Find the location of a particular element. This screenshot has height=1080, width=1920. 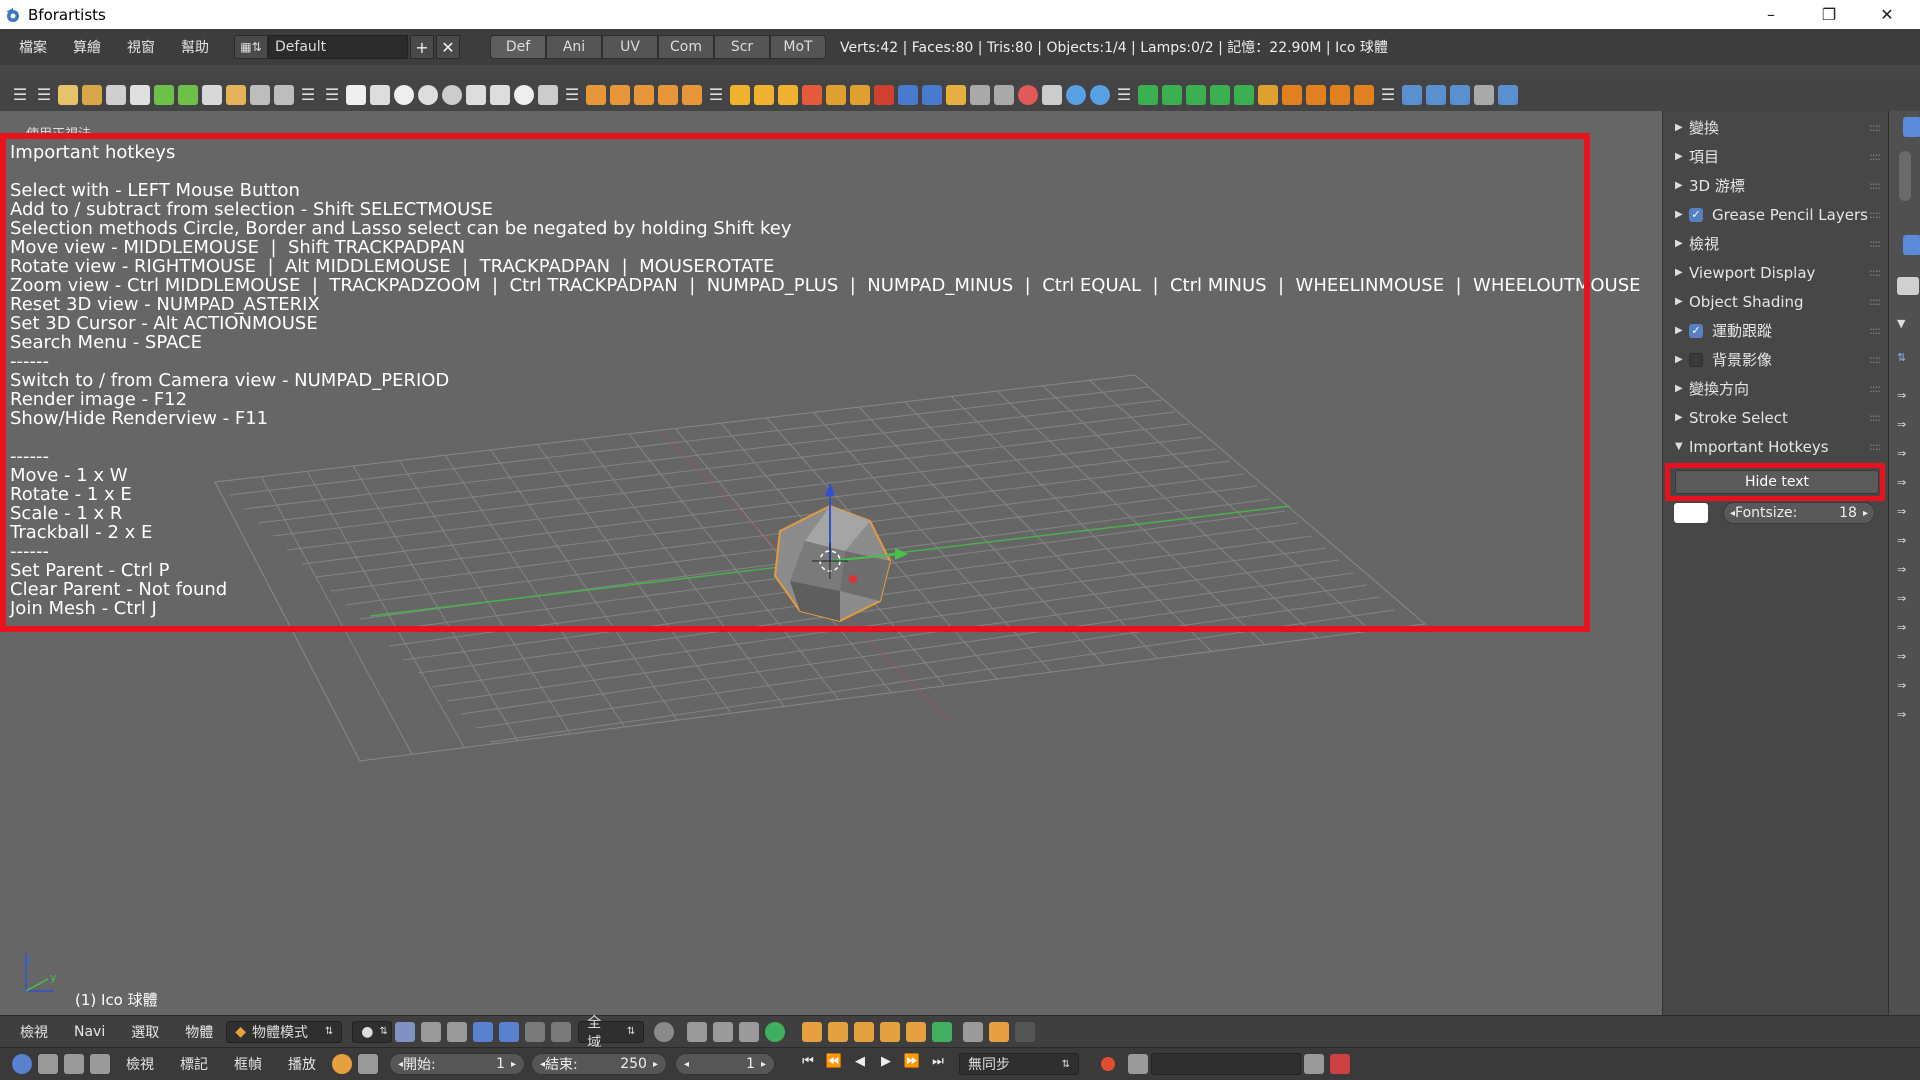

manipulator-icon is located at coordinates (483, 1031).